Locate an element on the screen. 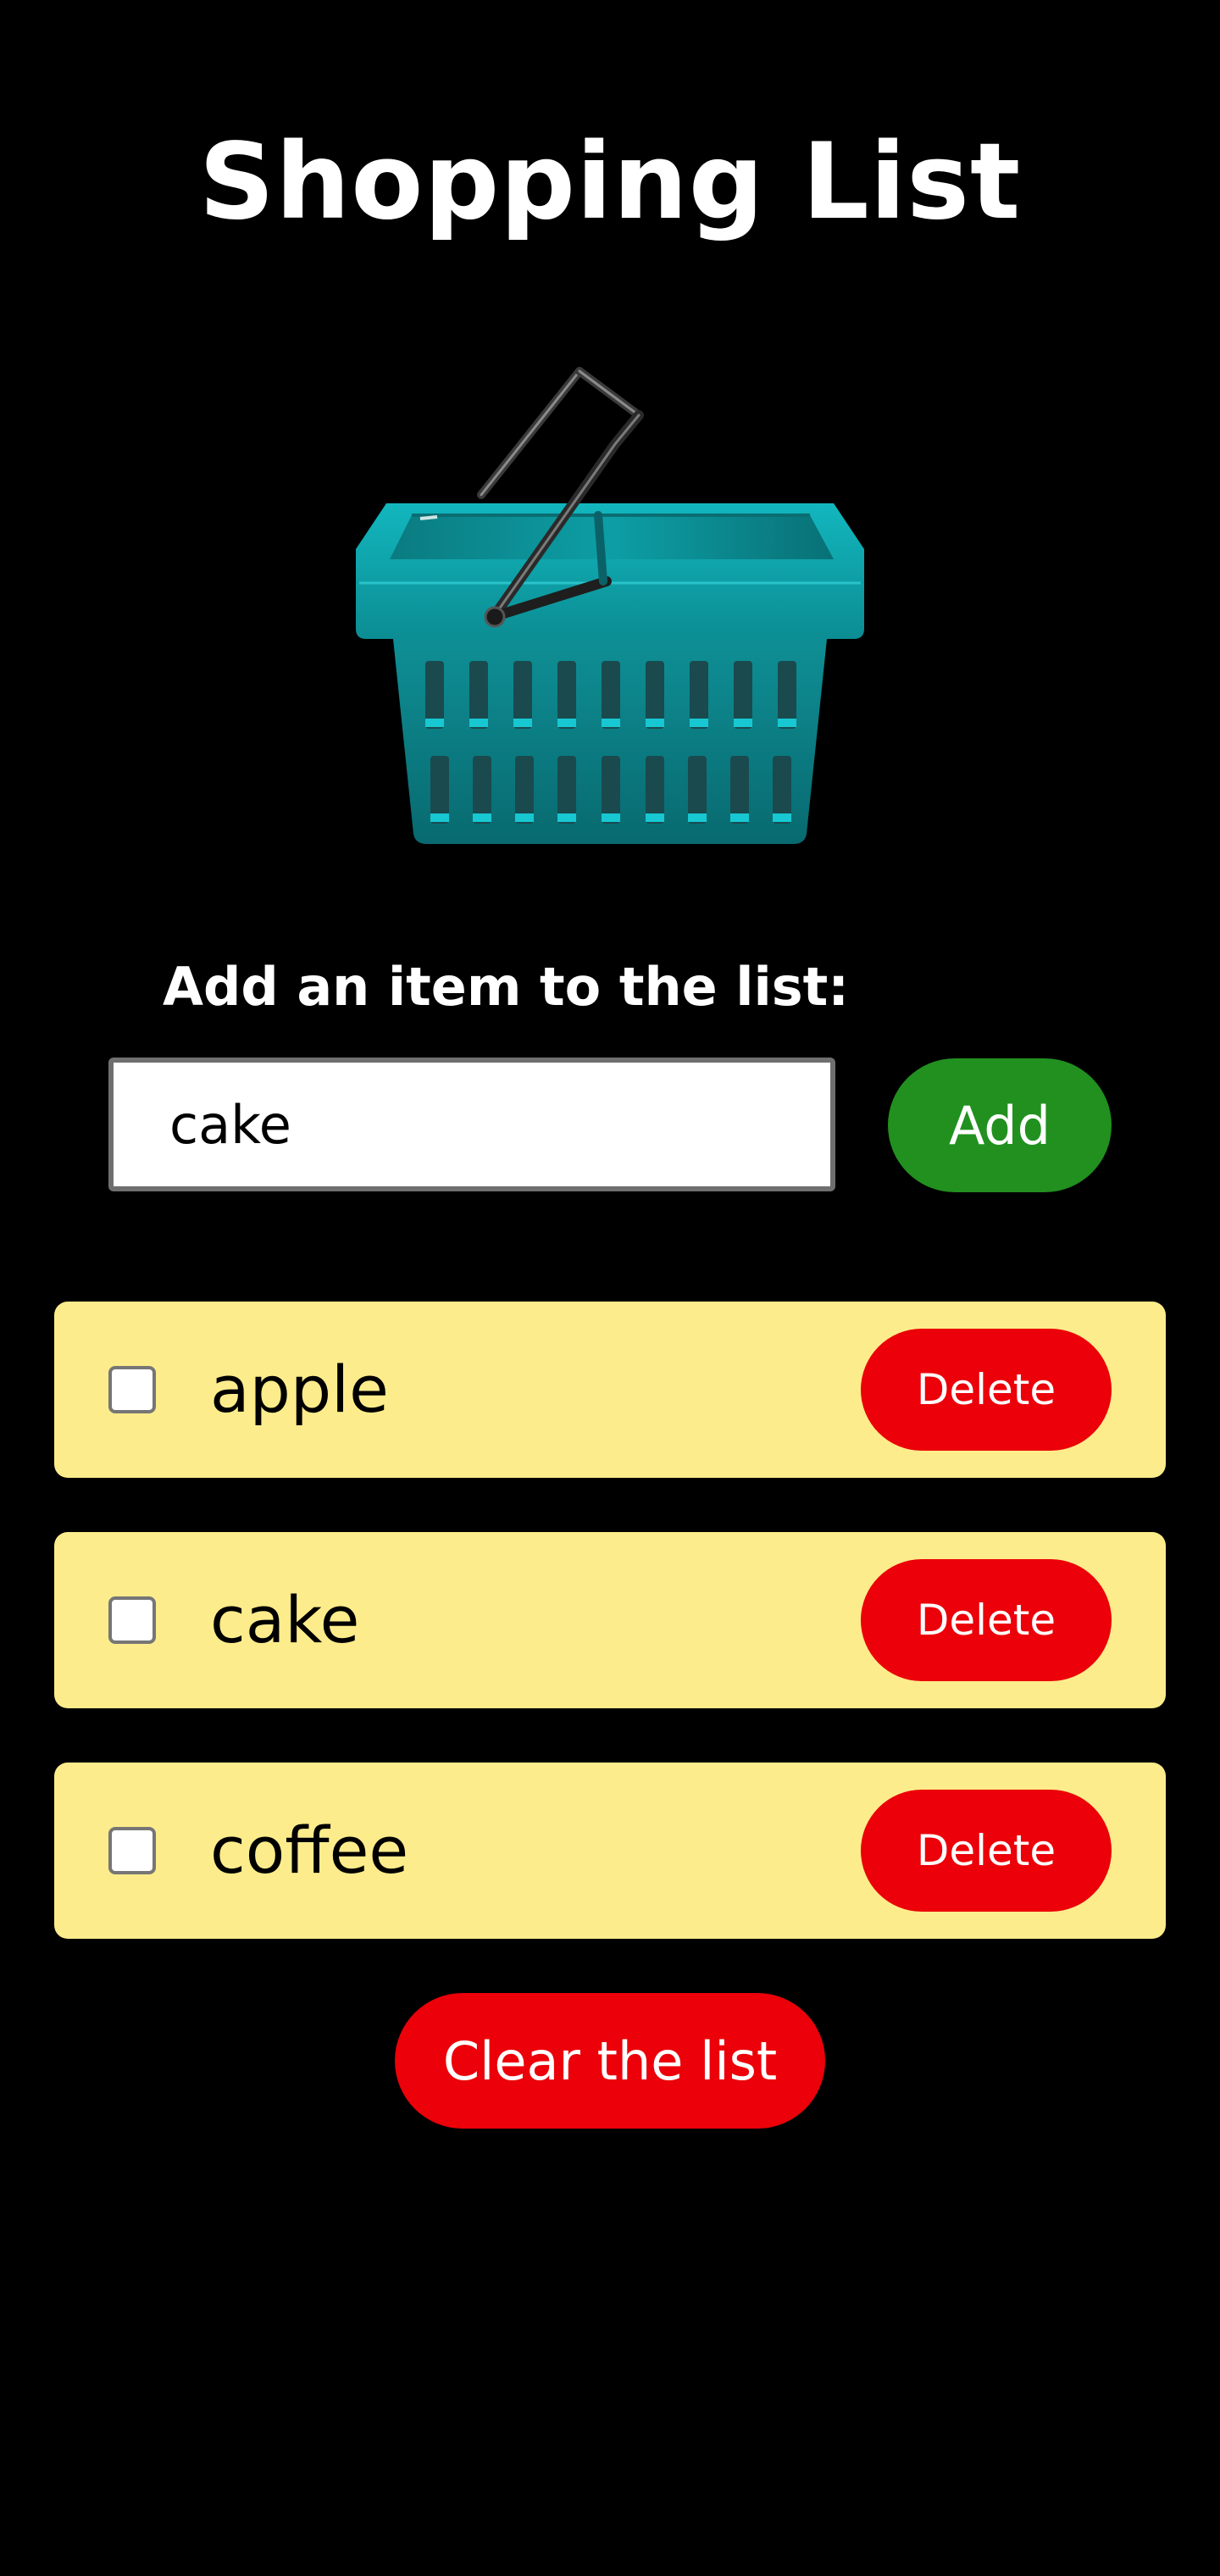  list-item: coffee Delete is located at coordinates (610, 1851).